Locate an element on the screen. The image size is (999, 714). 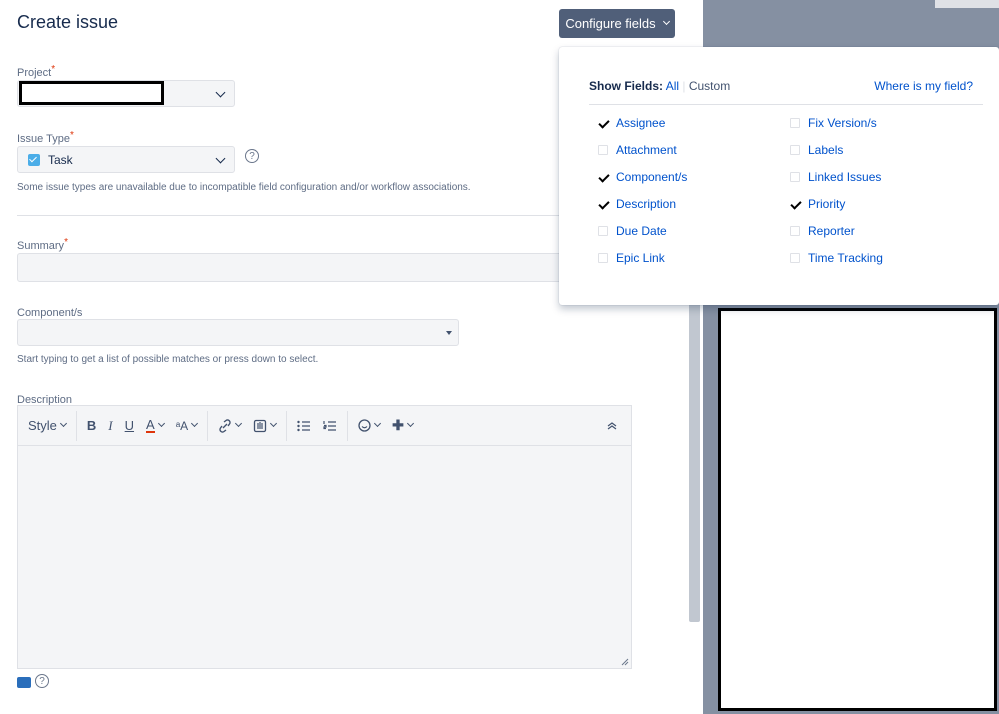
field-option: Time Tracking is located at coordinates (836, 258).